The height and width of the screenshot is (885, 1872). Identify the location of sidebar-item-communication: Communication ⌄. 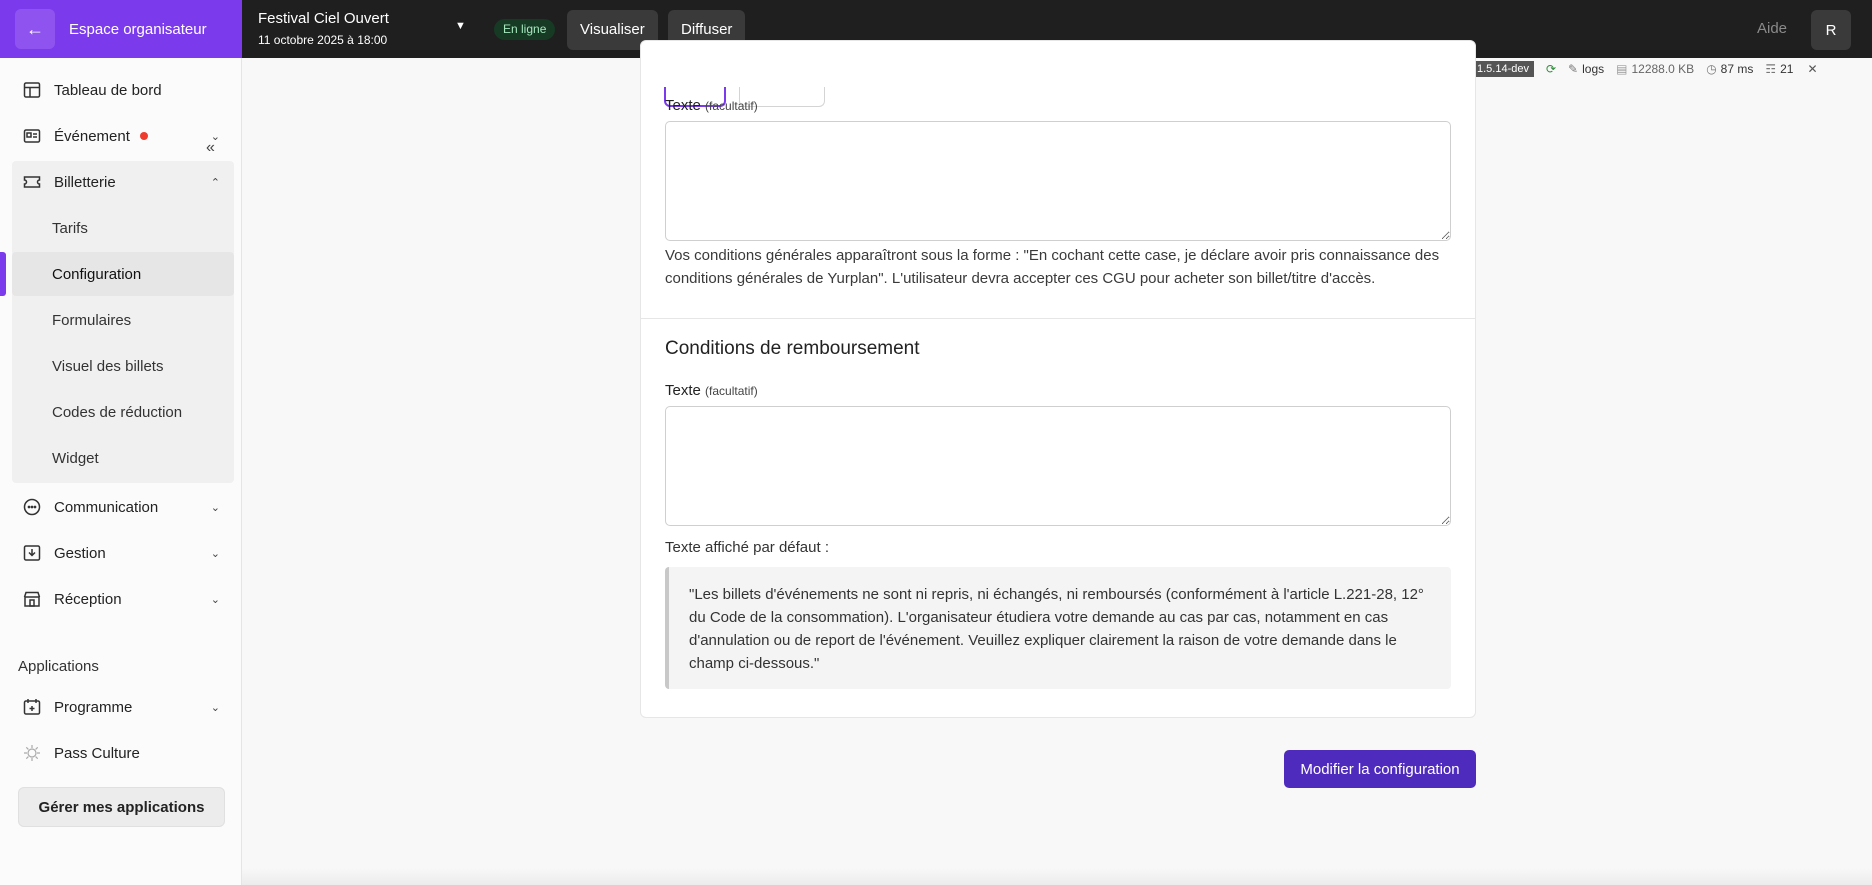
(123, 507).